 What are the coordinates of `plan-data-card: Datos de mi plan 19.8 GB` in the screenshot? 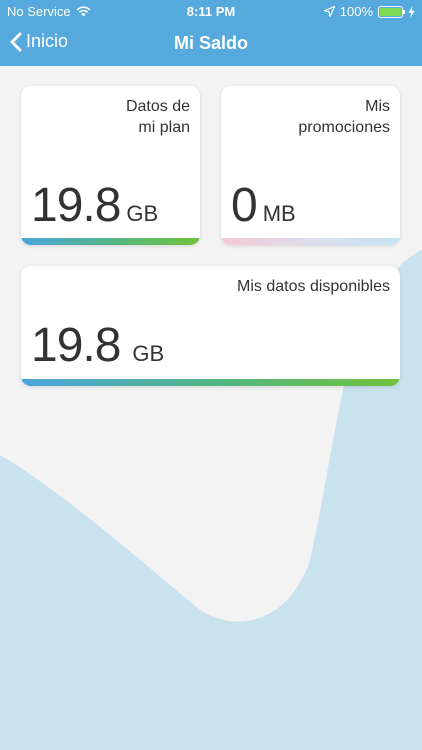 It's located at (110, 165).